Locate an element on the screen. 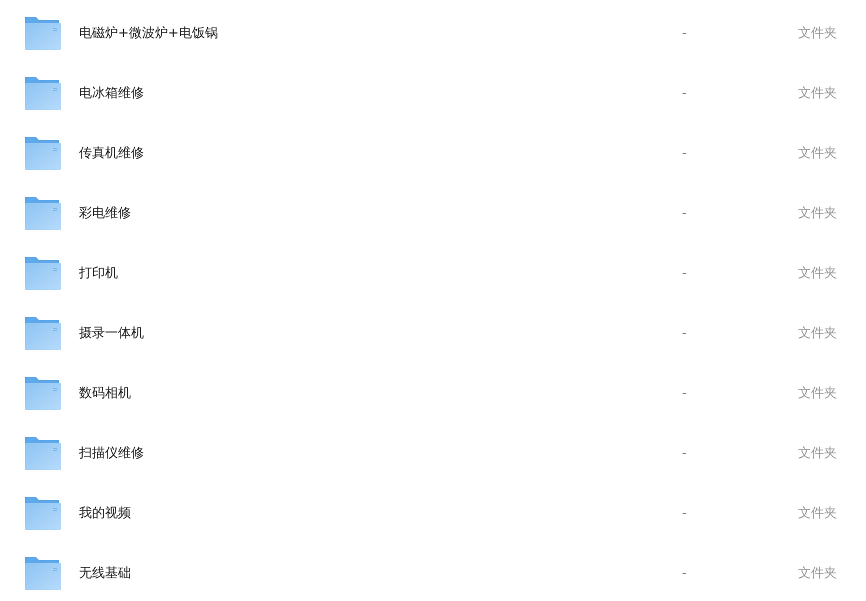 The width and height of the screenshot is (866, 601). file-name: 传真机维修 is located at coordinates (380, 153).